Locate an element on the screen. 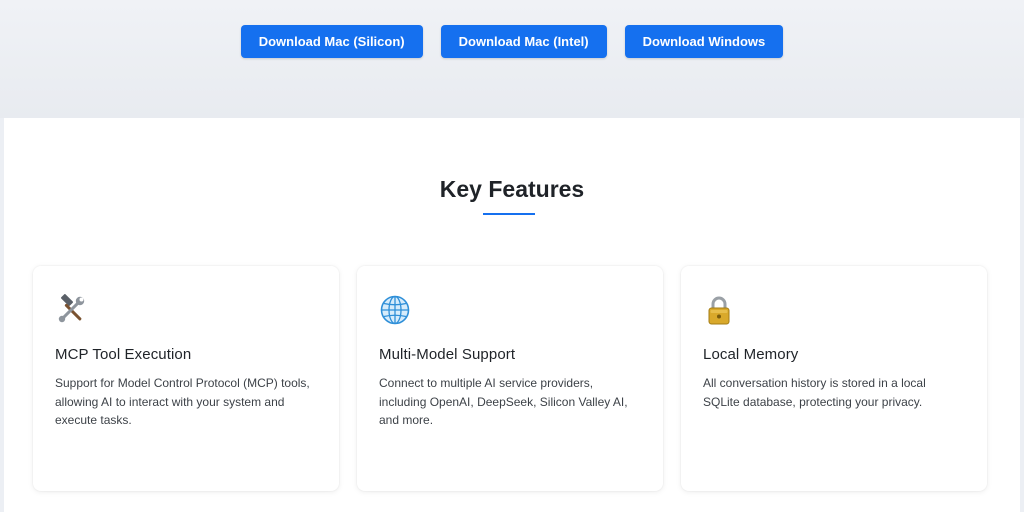 The image size is (1024, 512). download-mac-silicon-button: Download Mac (Silicon) is located at coordinates (331, 41).